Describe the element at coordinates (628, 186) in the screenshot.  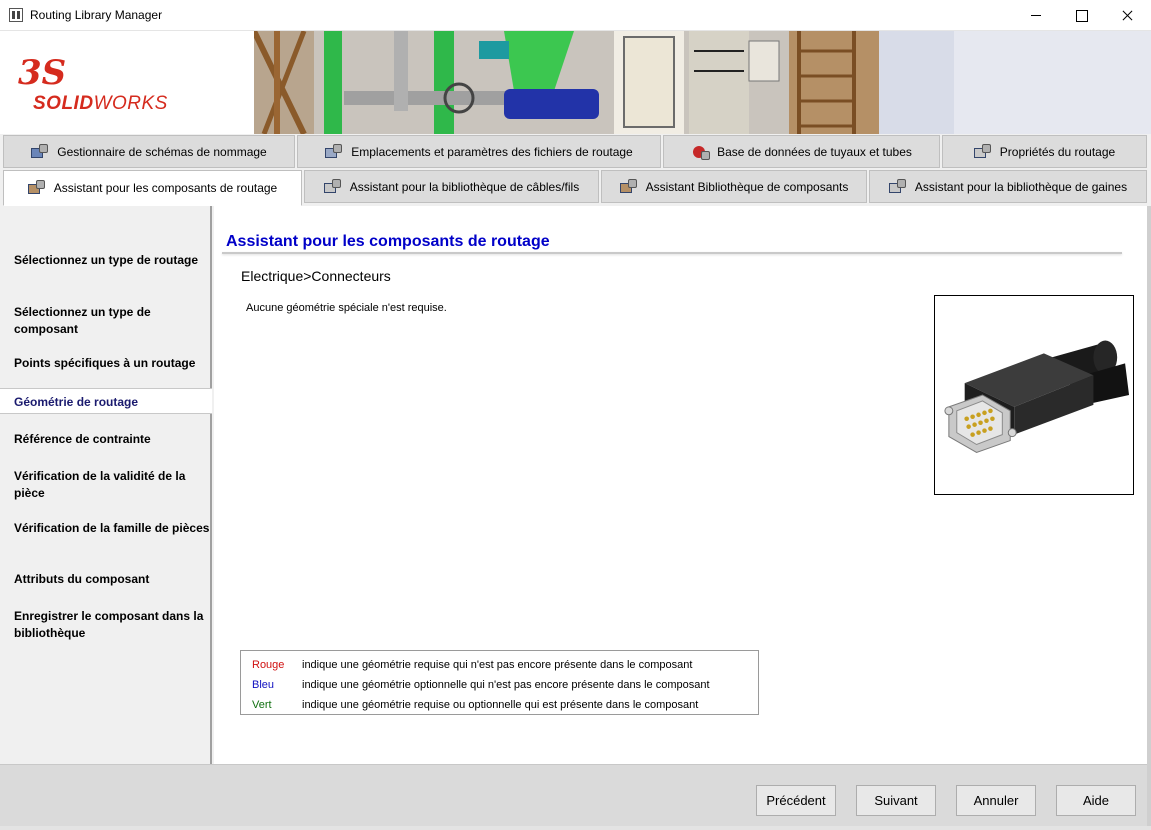
I see `component-library-icon` at that location.